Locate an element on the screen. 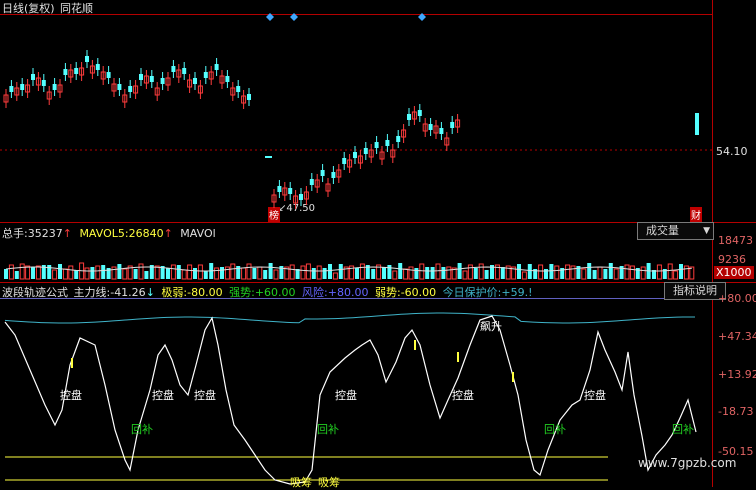 Image resolution: width=756 pixels, height=490 pixels. annotation-pullback-4: 回补 is located at coordinates (683, 429).